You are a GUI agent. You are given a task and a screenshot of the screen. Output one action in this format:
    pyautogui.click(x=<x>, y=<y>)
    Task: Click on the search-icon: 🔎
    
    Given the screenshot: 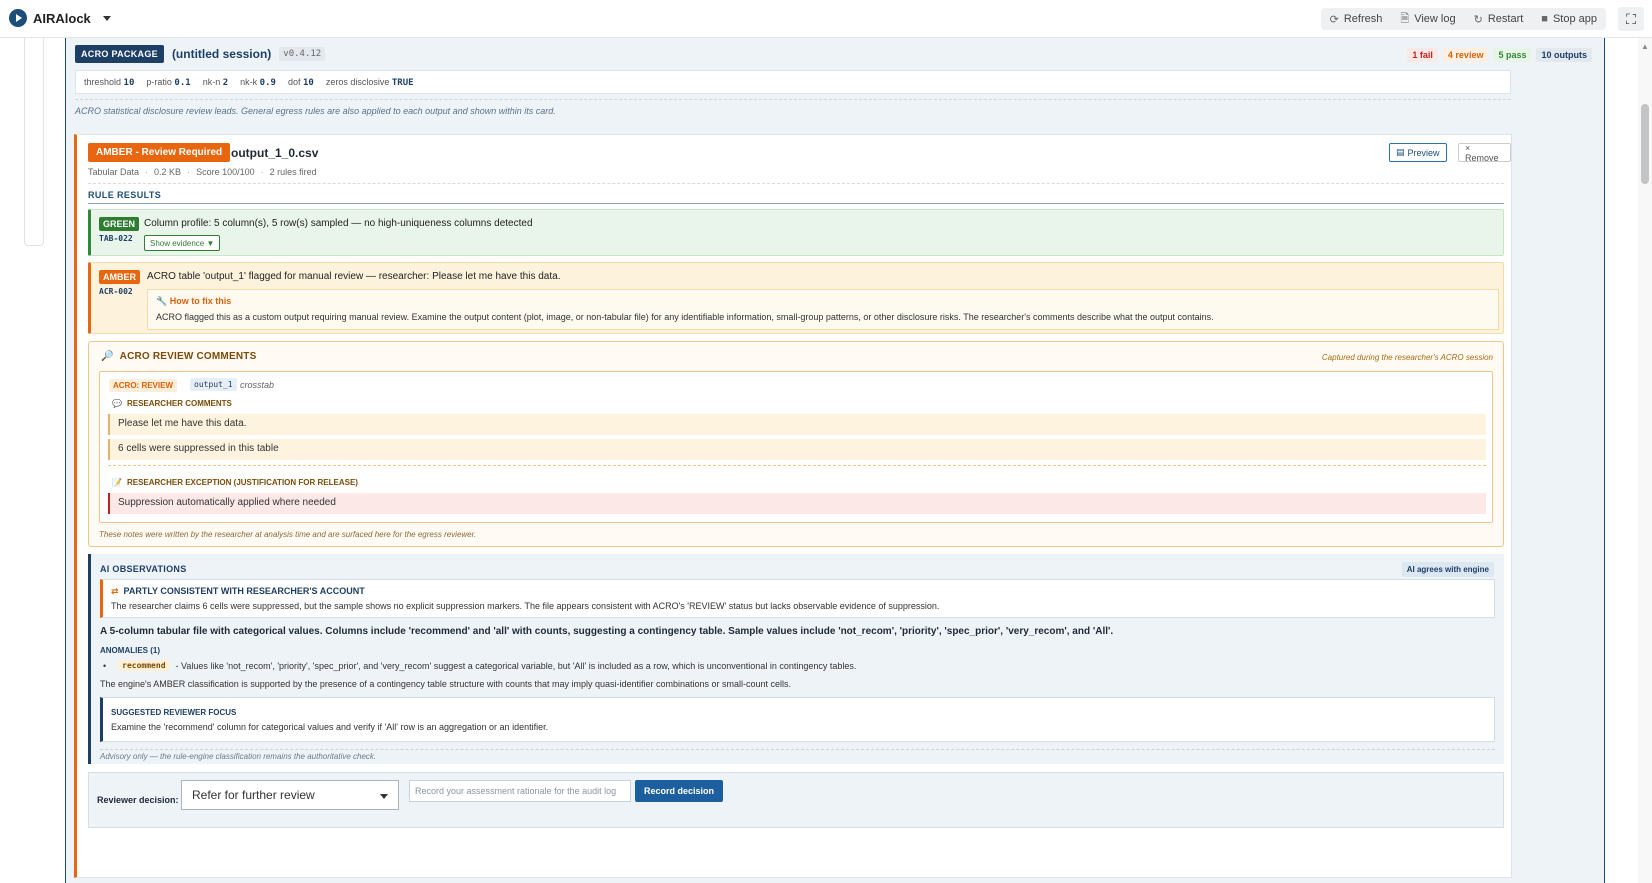 What is the action you would take?
    pyautogui.click(x=107, y=356)
    